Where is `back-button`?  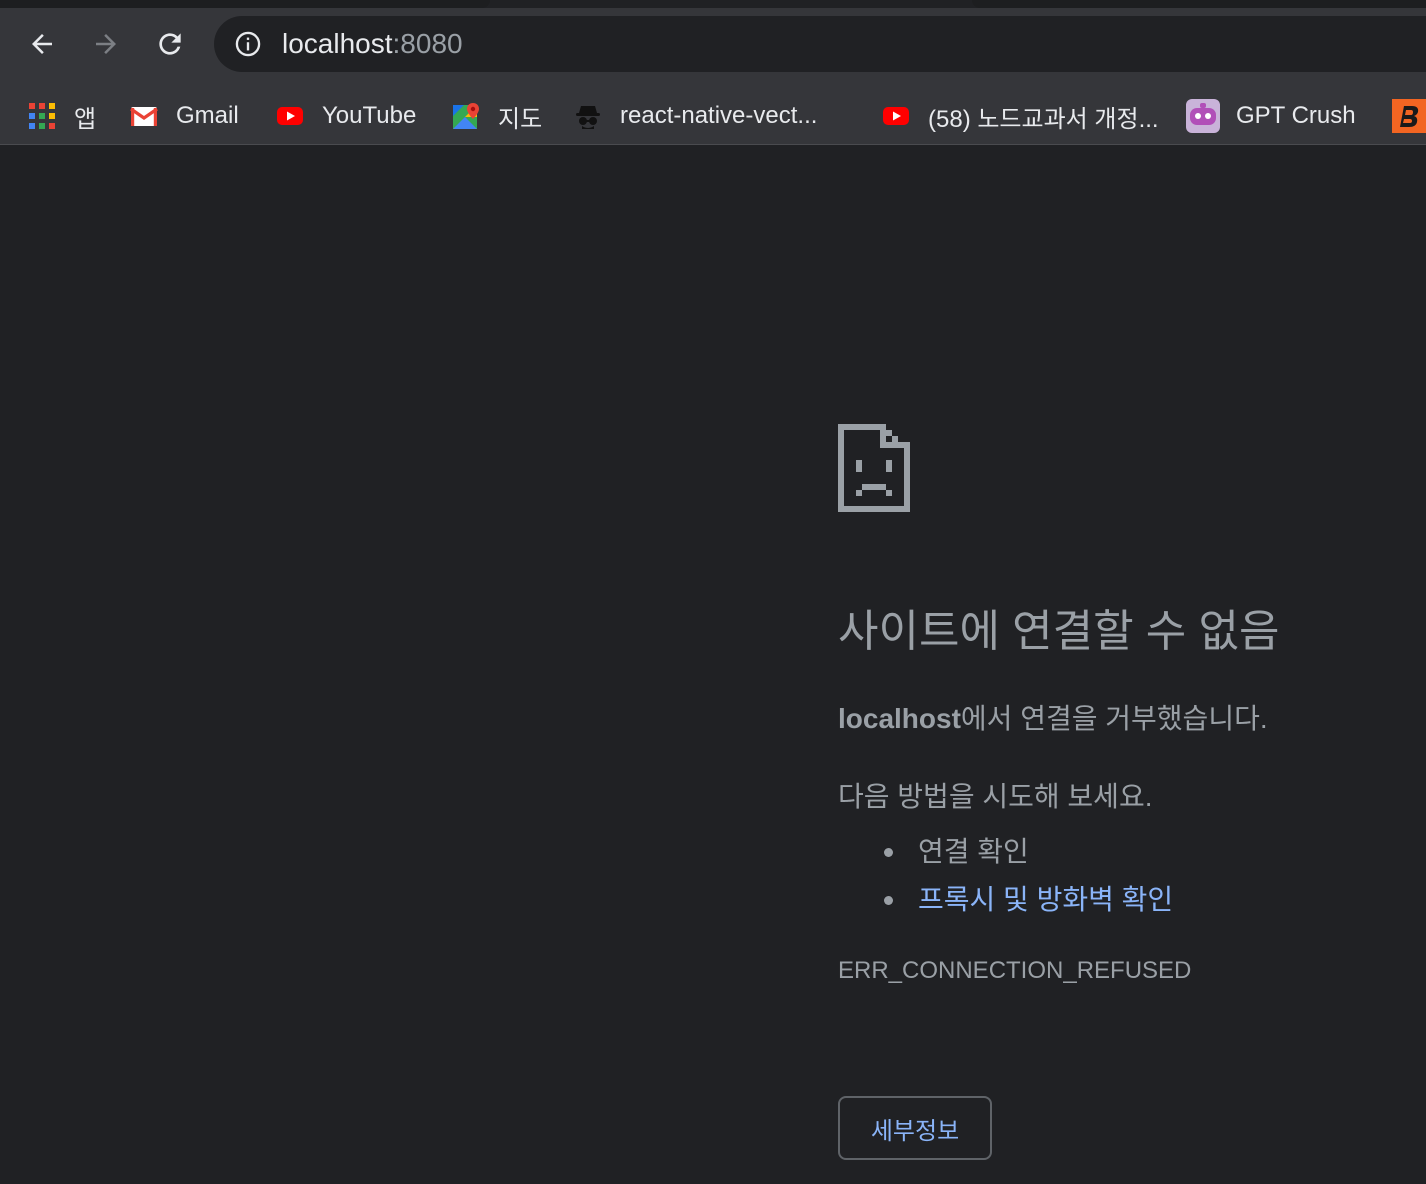
back-button is located at coordinates (42, 44).